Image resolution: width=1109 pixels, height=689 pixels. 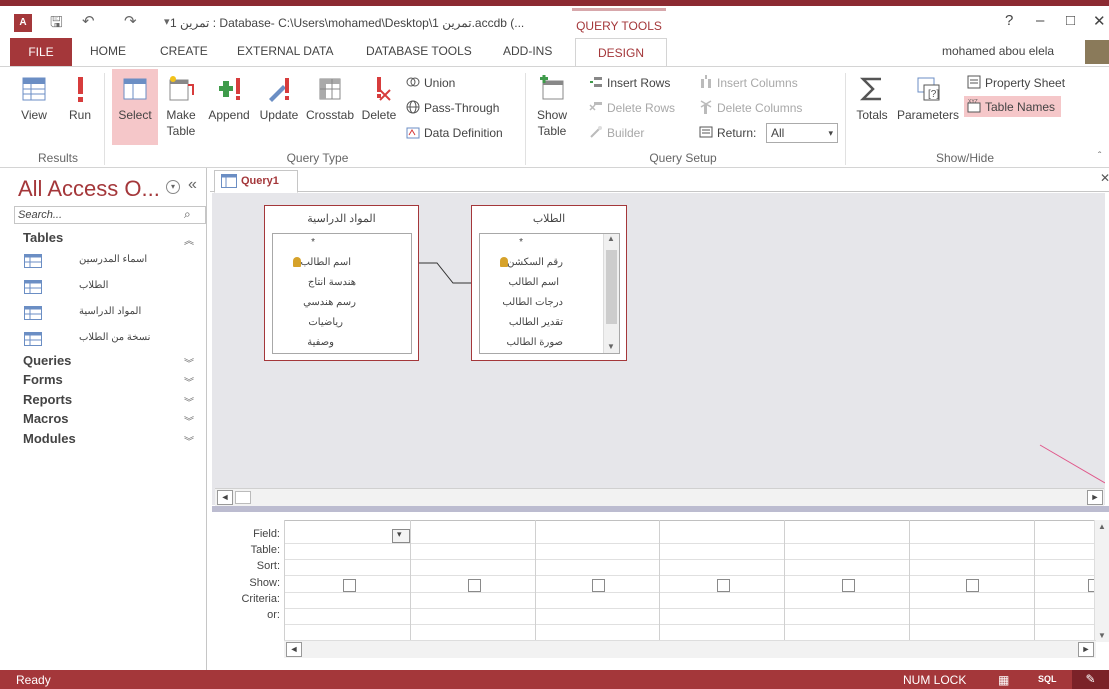 I want to click on tab-external-data: EXTERNAL DATA, so click(x=285, y=51).